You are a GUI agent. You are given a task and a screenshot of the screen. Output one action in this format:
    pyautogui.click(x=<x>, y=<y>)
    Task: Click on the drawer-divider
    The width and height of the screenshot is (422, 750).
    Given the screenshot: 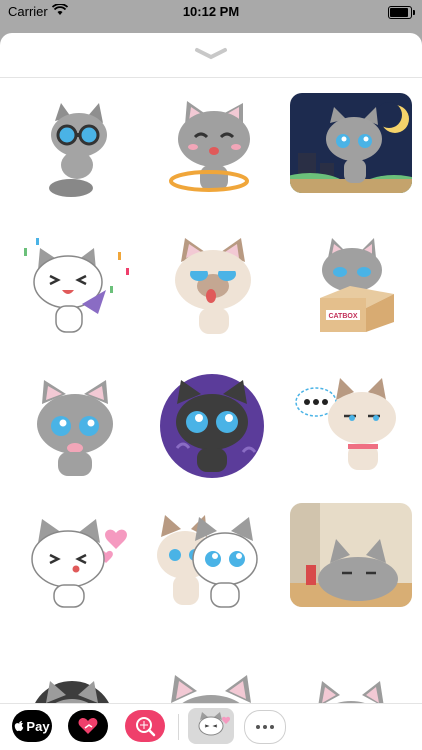 What is the action you would take?
    pyautogui.click(x=178, y=727)
    